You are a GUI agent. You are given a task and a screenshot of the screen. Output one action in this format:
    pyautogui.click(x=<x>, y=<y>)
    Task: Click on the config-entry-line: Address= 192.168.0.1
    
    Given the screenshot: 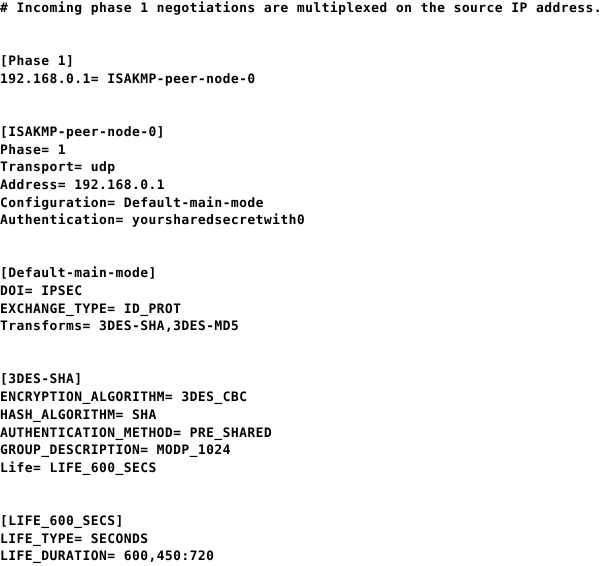 What is the action you would take?
    pyautogui.click(x=82, y=185)
    